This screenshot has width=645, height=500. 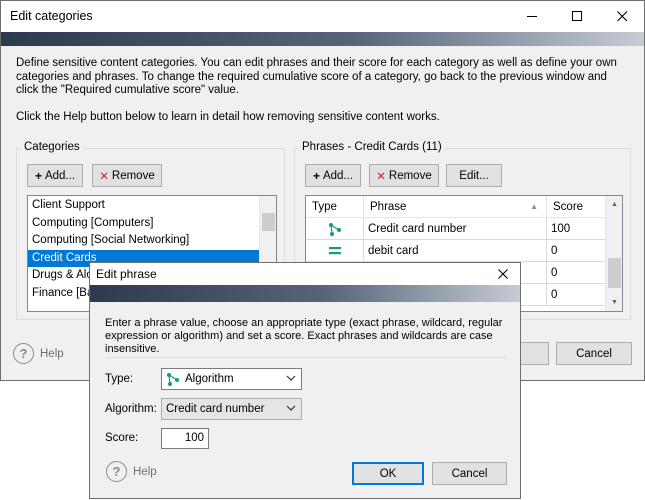 I want to click on phrase-score-cell: 100, so click(x=577, y=229).